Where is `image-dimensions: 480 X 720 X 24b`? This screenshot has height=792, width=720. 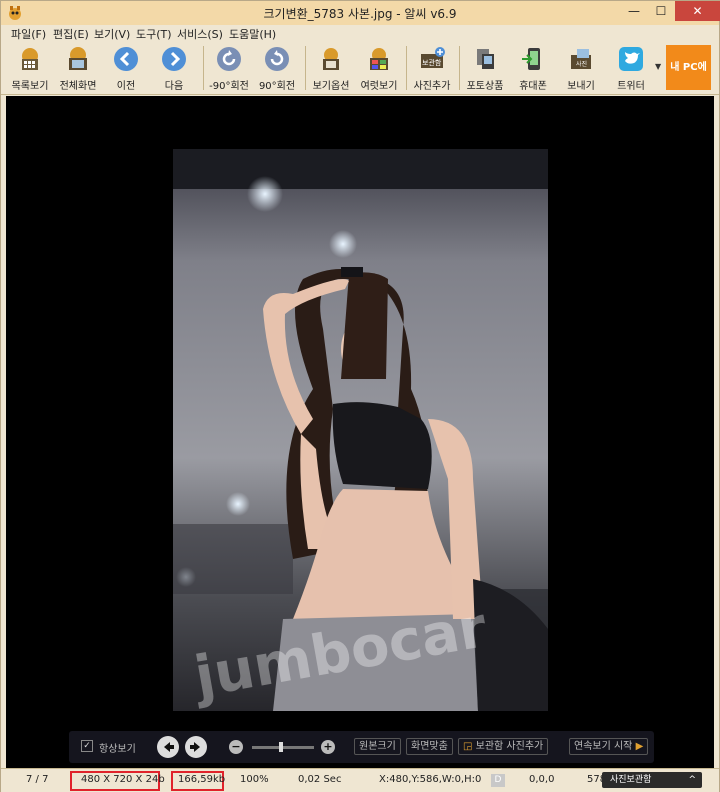 image-dimensions: 480 X 720 X 24b is located at coordinates (123, 779).